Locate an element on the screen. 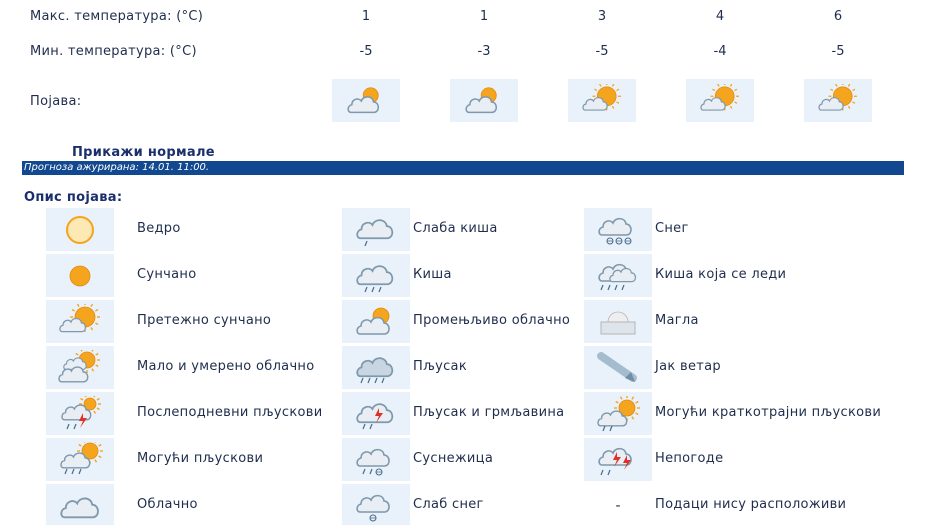  legend-label: Могући краткотрајни пљускови is located at coordinates (768, 412).